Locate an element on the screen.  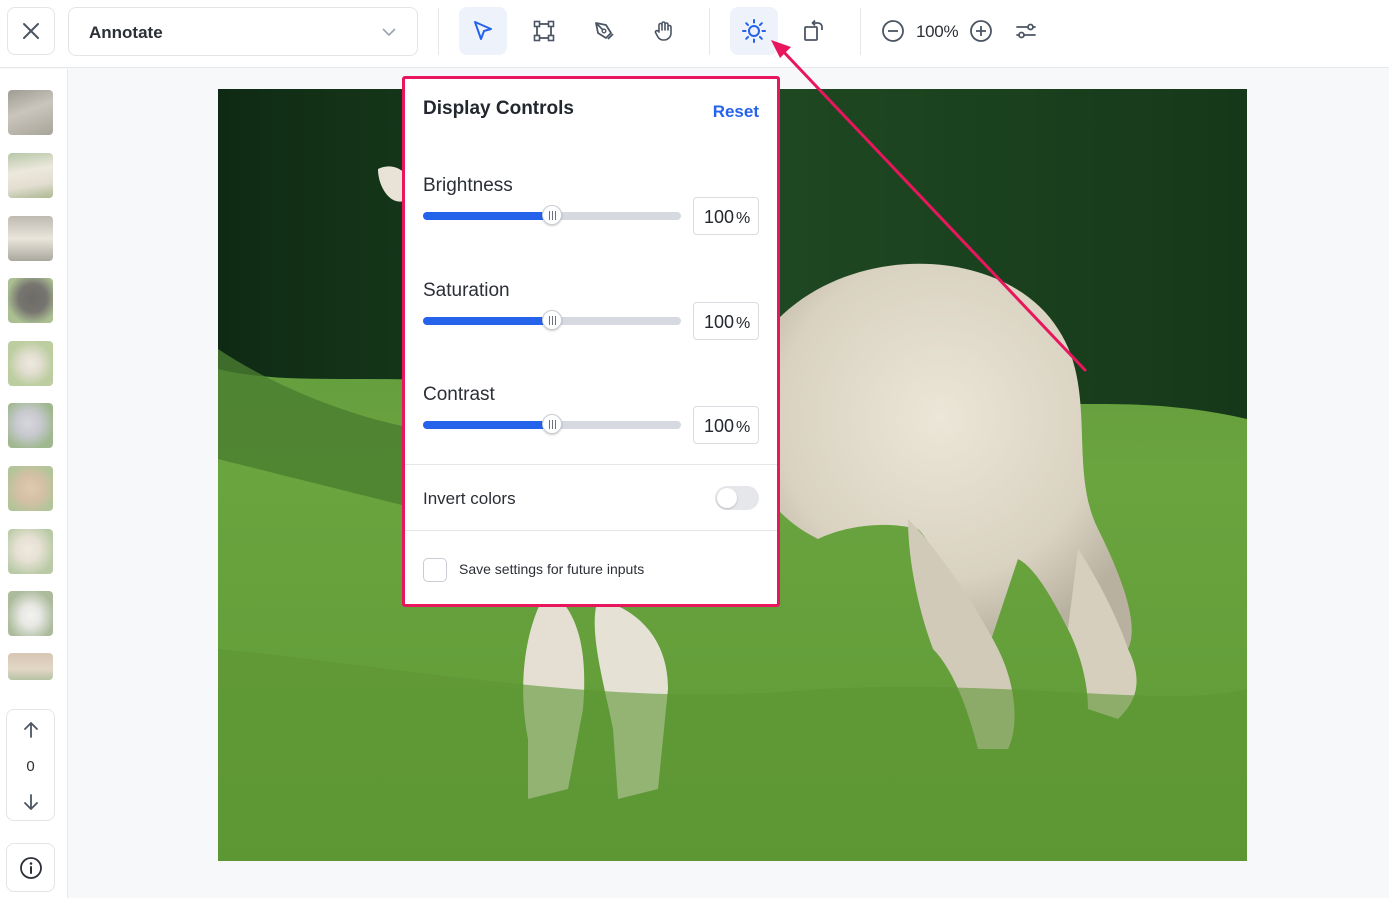
bounding-box-tool-button is located at coordinates (544, 31).